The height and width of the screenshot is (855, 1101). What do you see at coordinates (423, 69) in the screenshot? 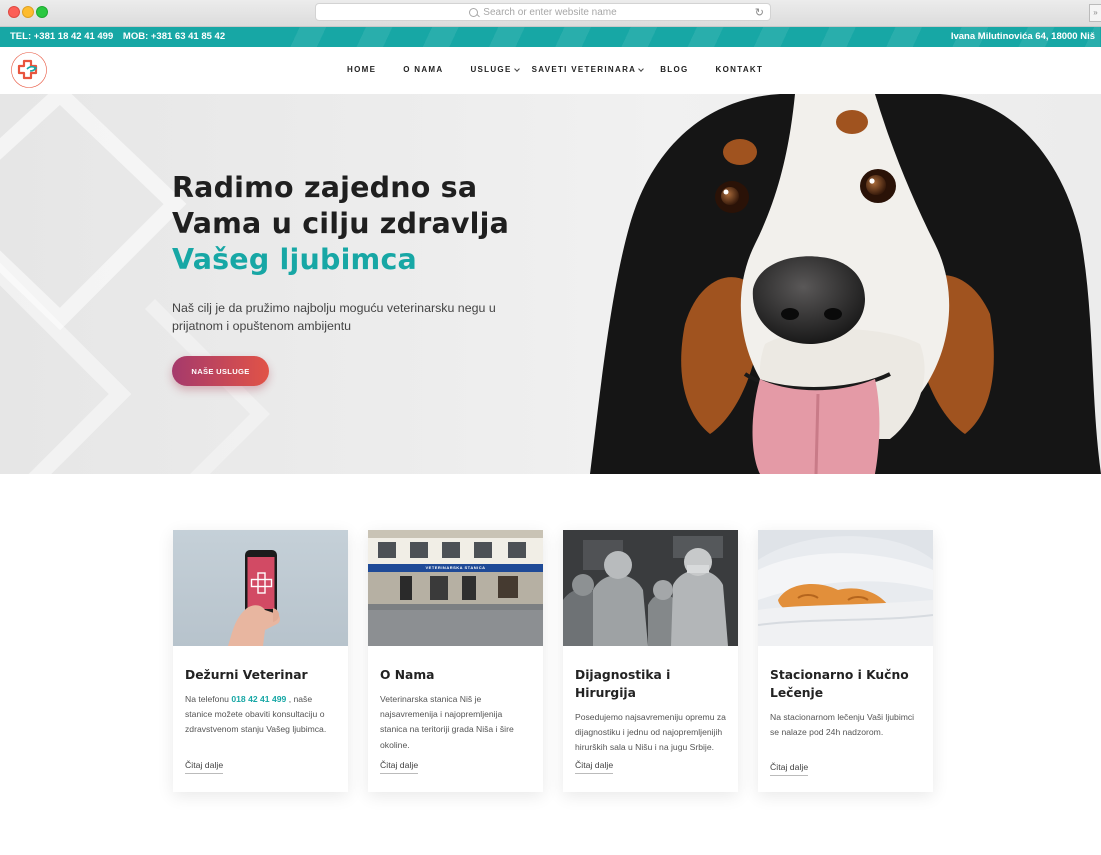
I see `nav-item-o-nama: O NAMA` at bounding box center [423, 69].